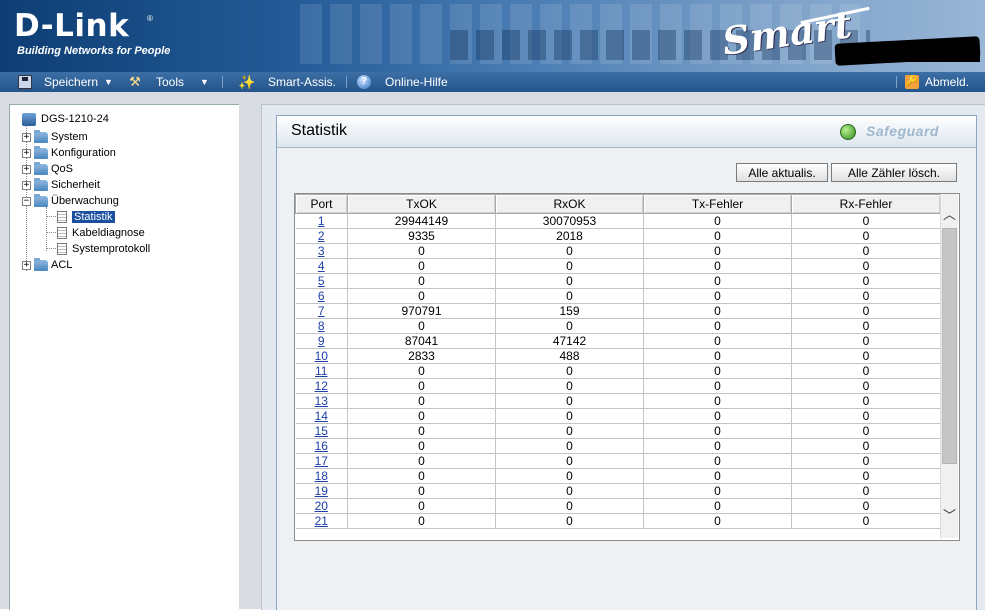 The width and height of the screenshot is (985, 610). Describe the element at coordinates (41, 136) in the screenshot. I see `folder-icon` at that location.